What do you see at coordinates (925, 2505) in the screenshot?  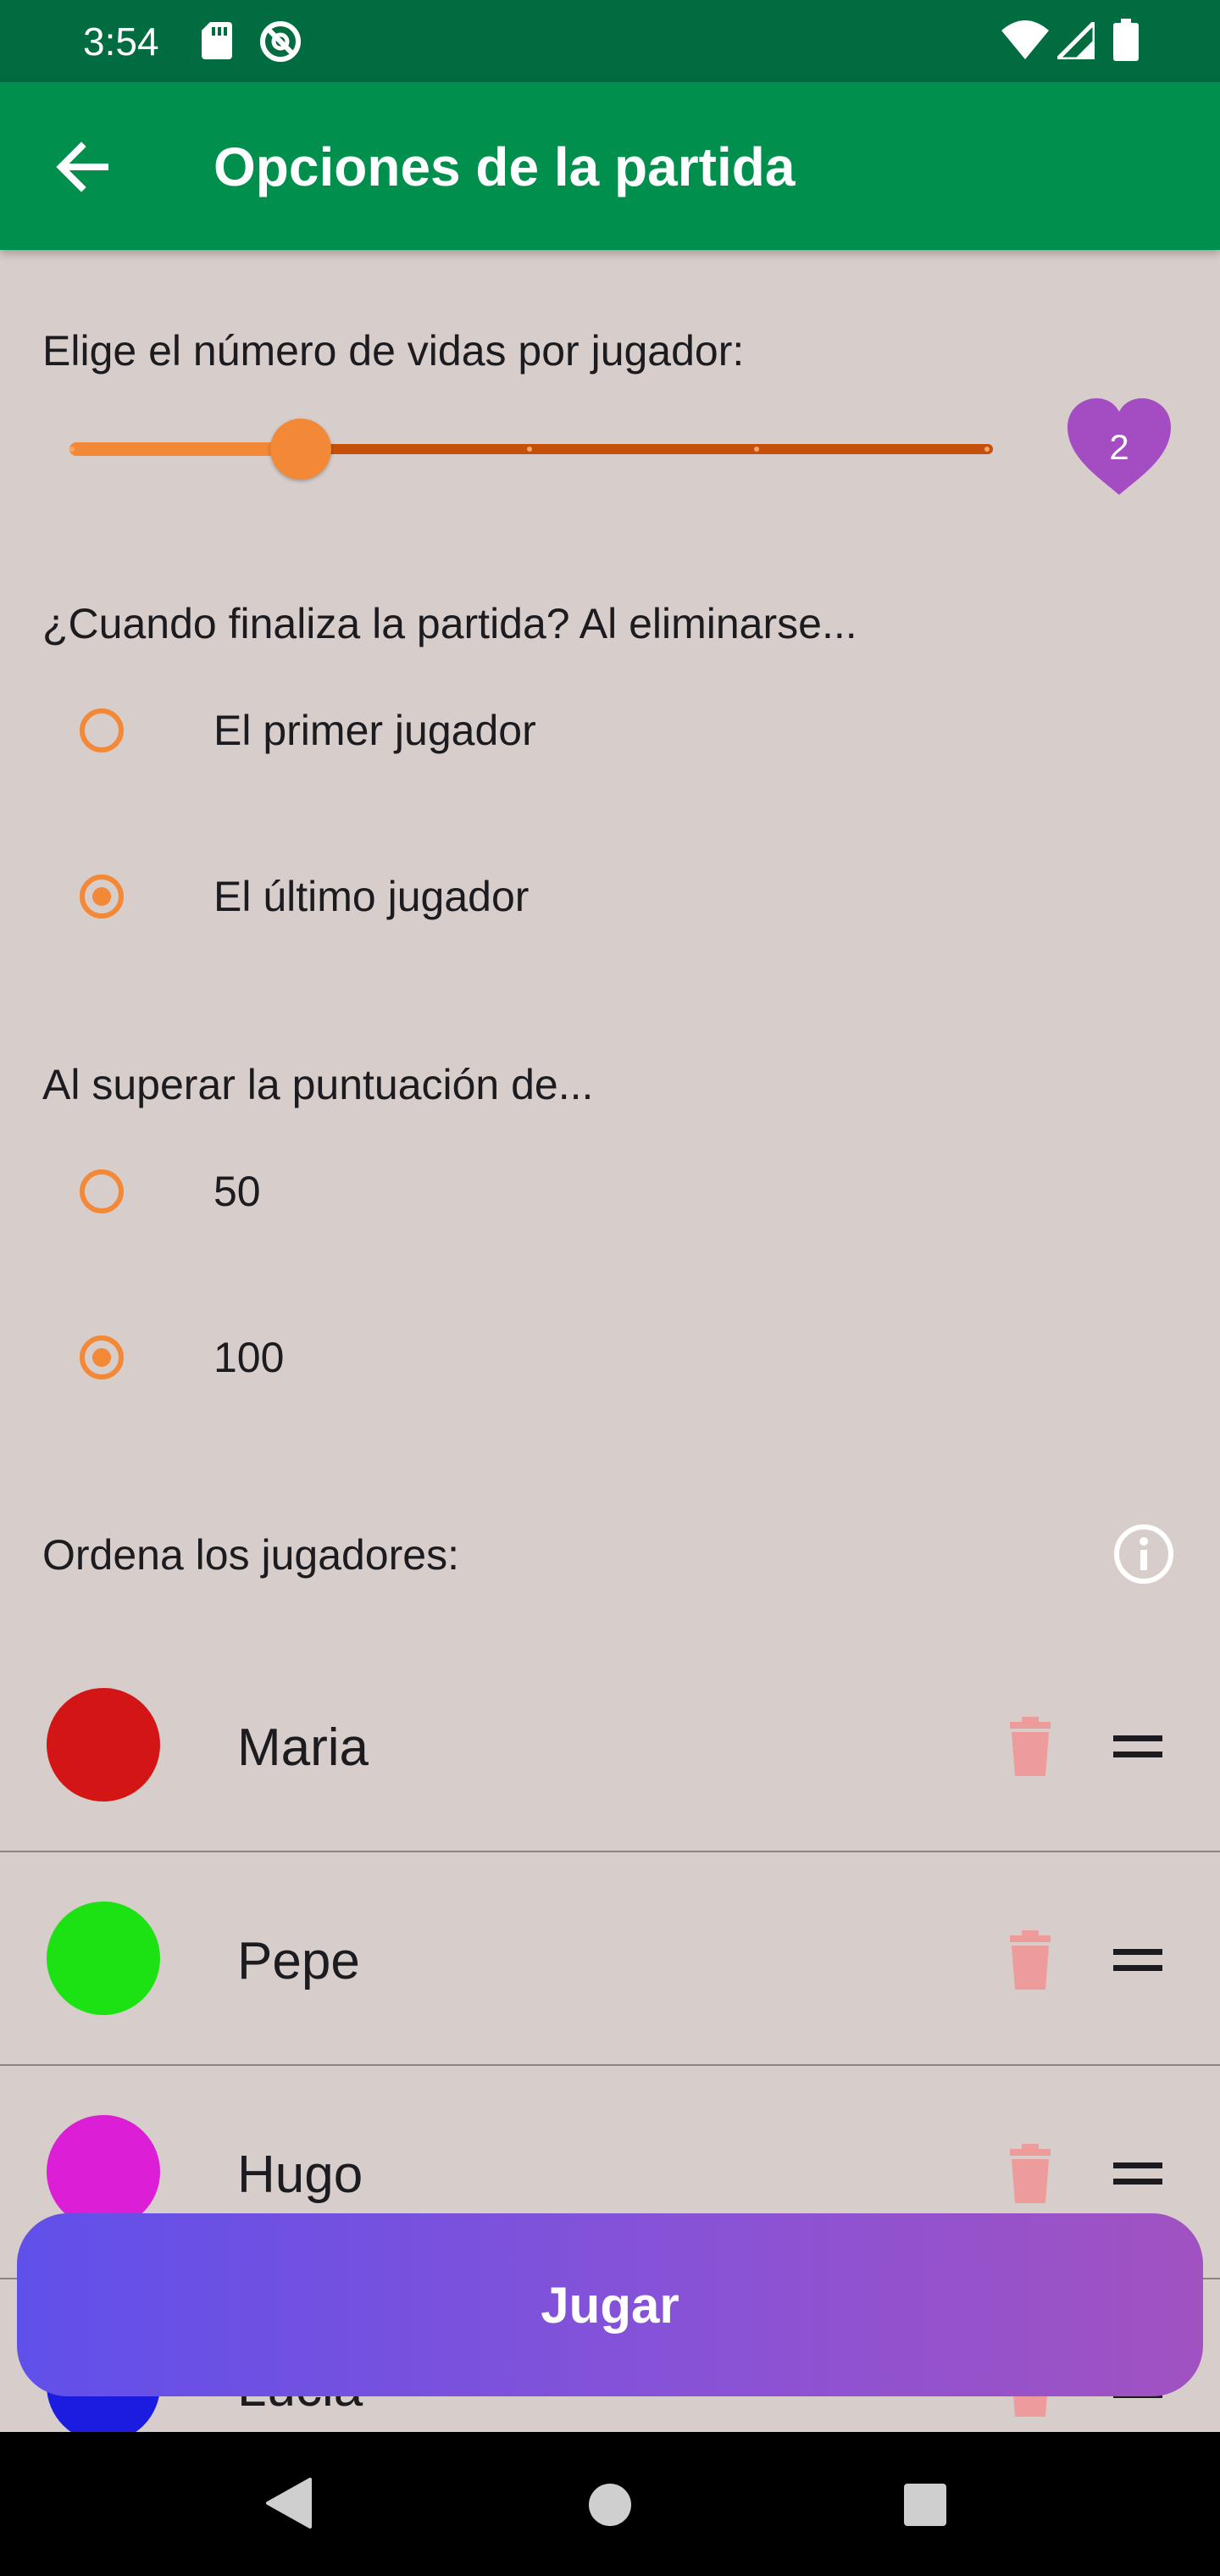 I see `nav-recents-icon` at bounding box center [925, 2505].